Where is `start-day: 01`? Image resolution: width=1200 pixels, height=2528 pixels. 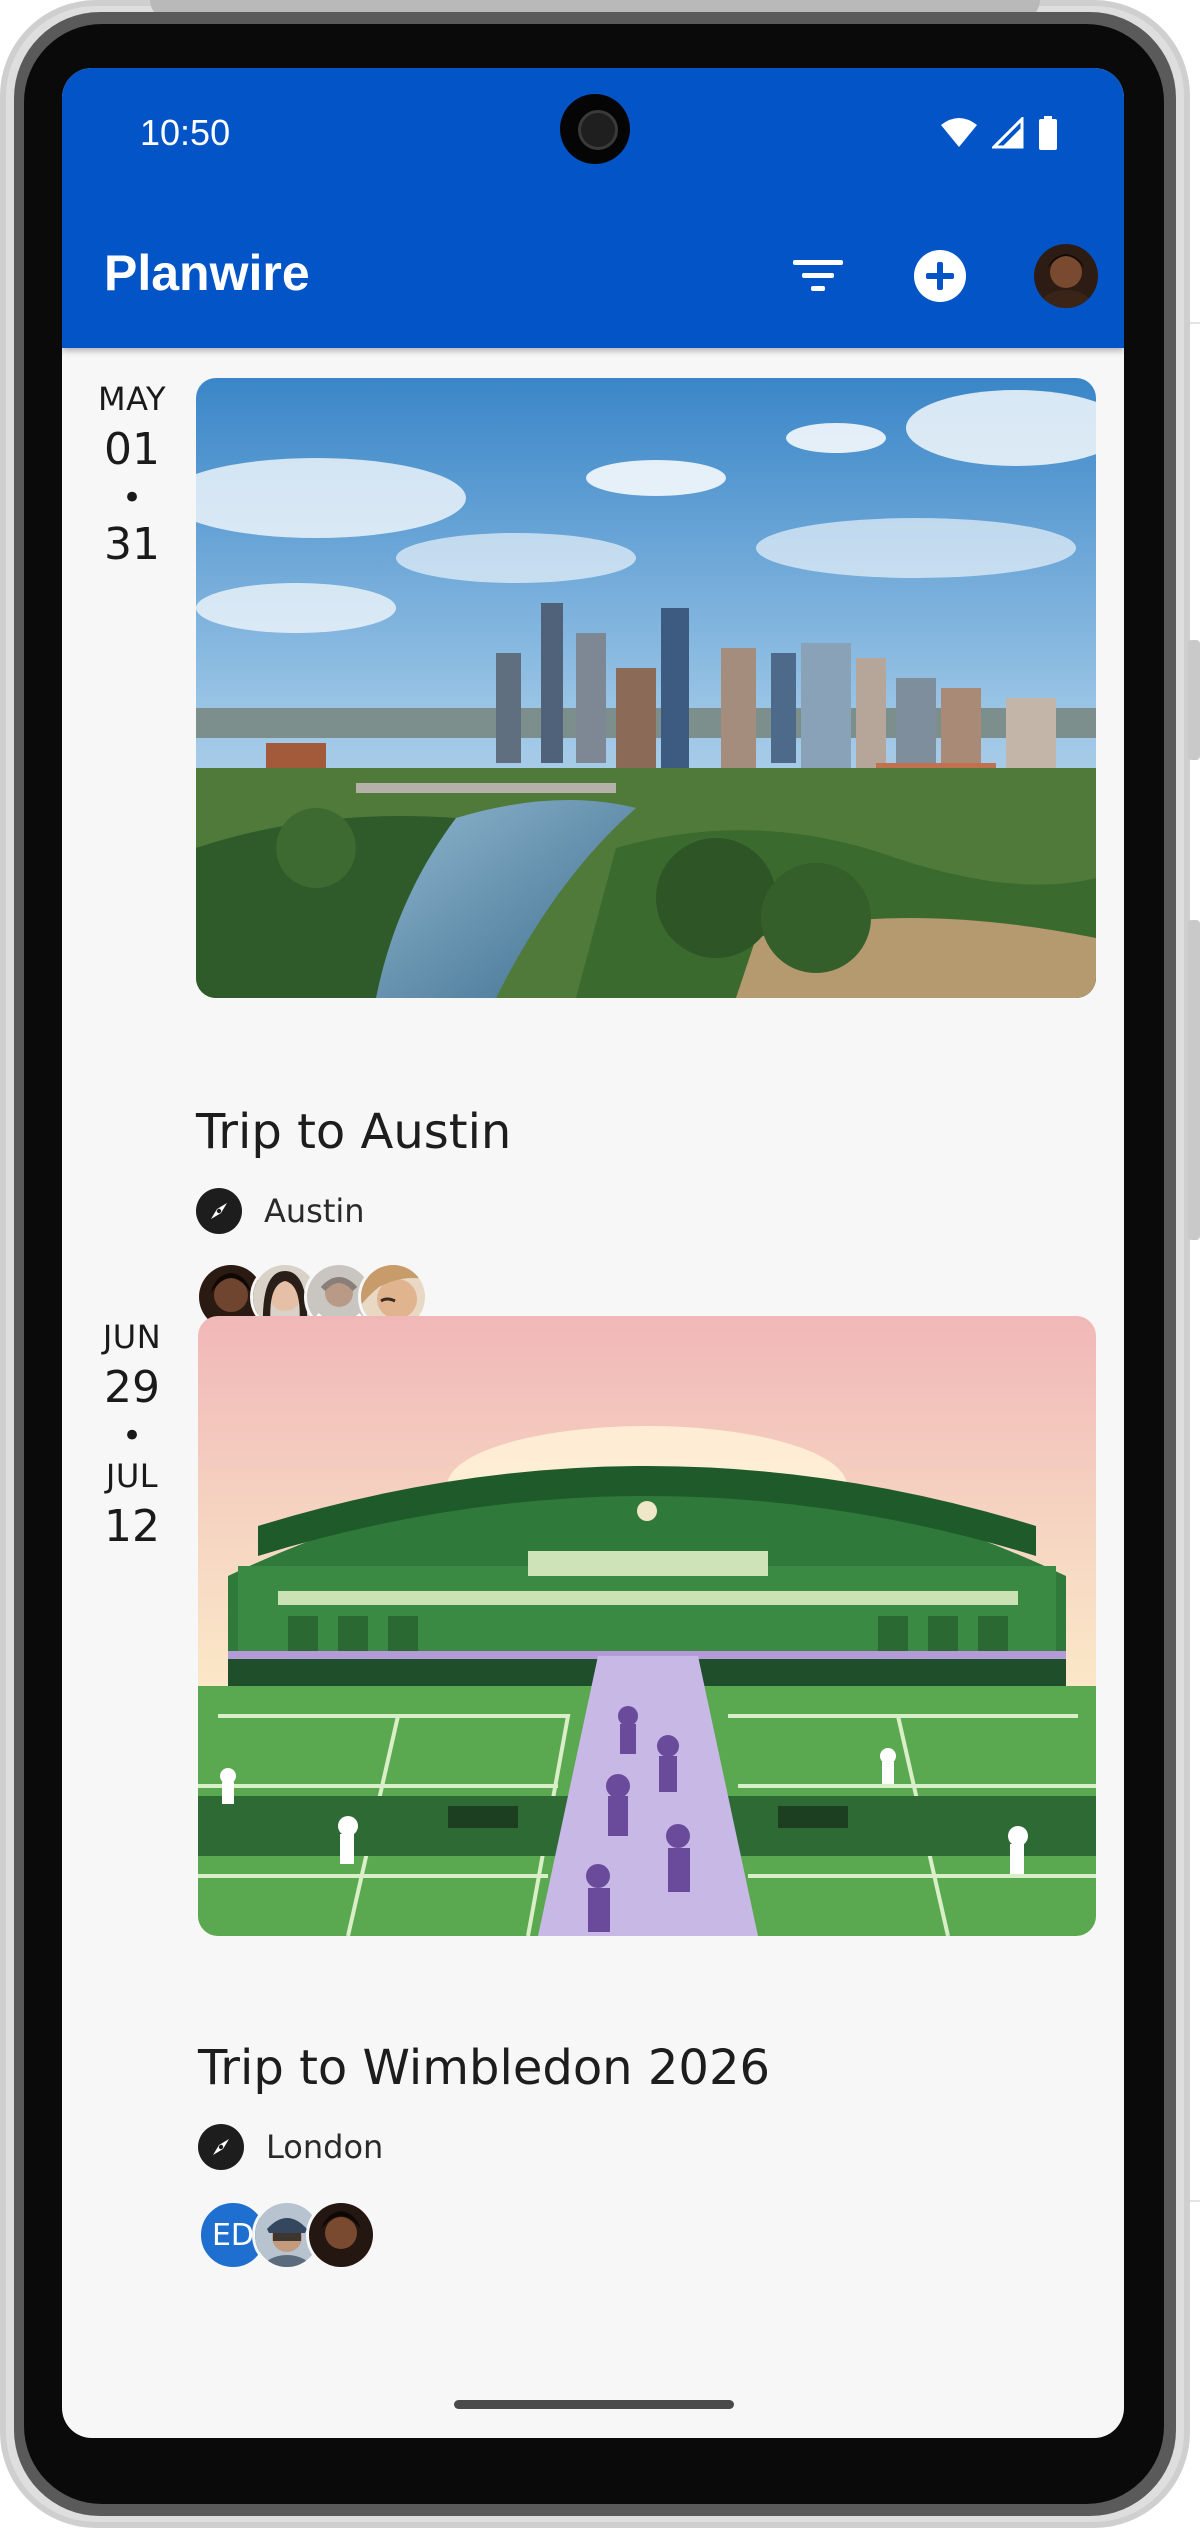 start-day: 01 is located at coordinates (132, 449).